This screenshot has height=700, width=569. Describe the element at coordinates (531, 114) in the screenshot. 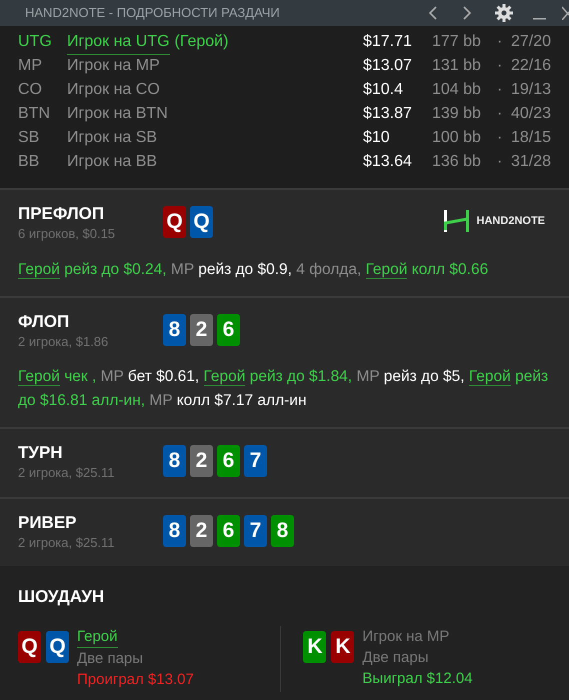

I see `player-stats: 40/23` at that location.